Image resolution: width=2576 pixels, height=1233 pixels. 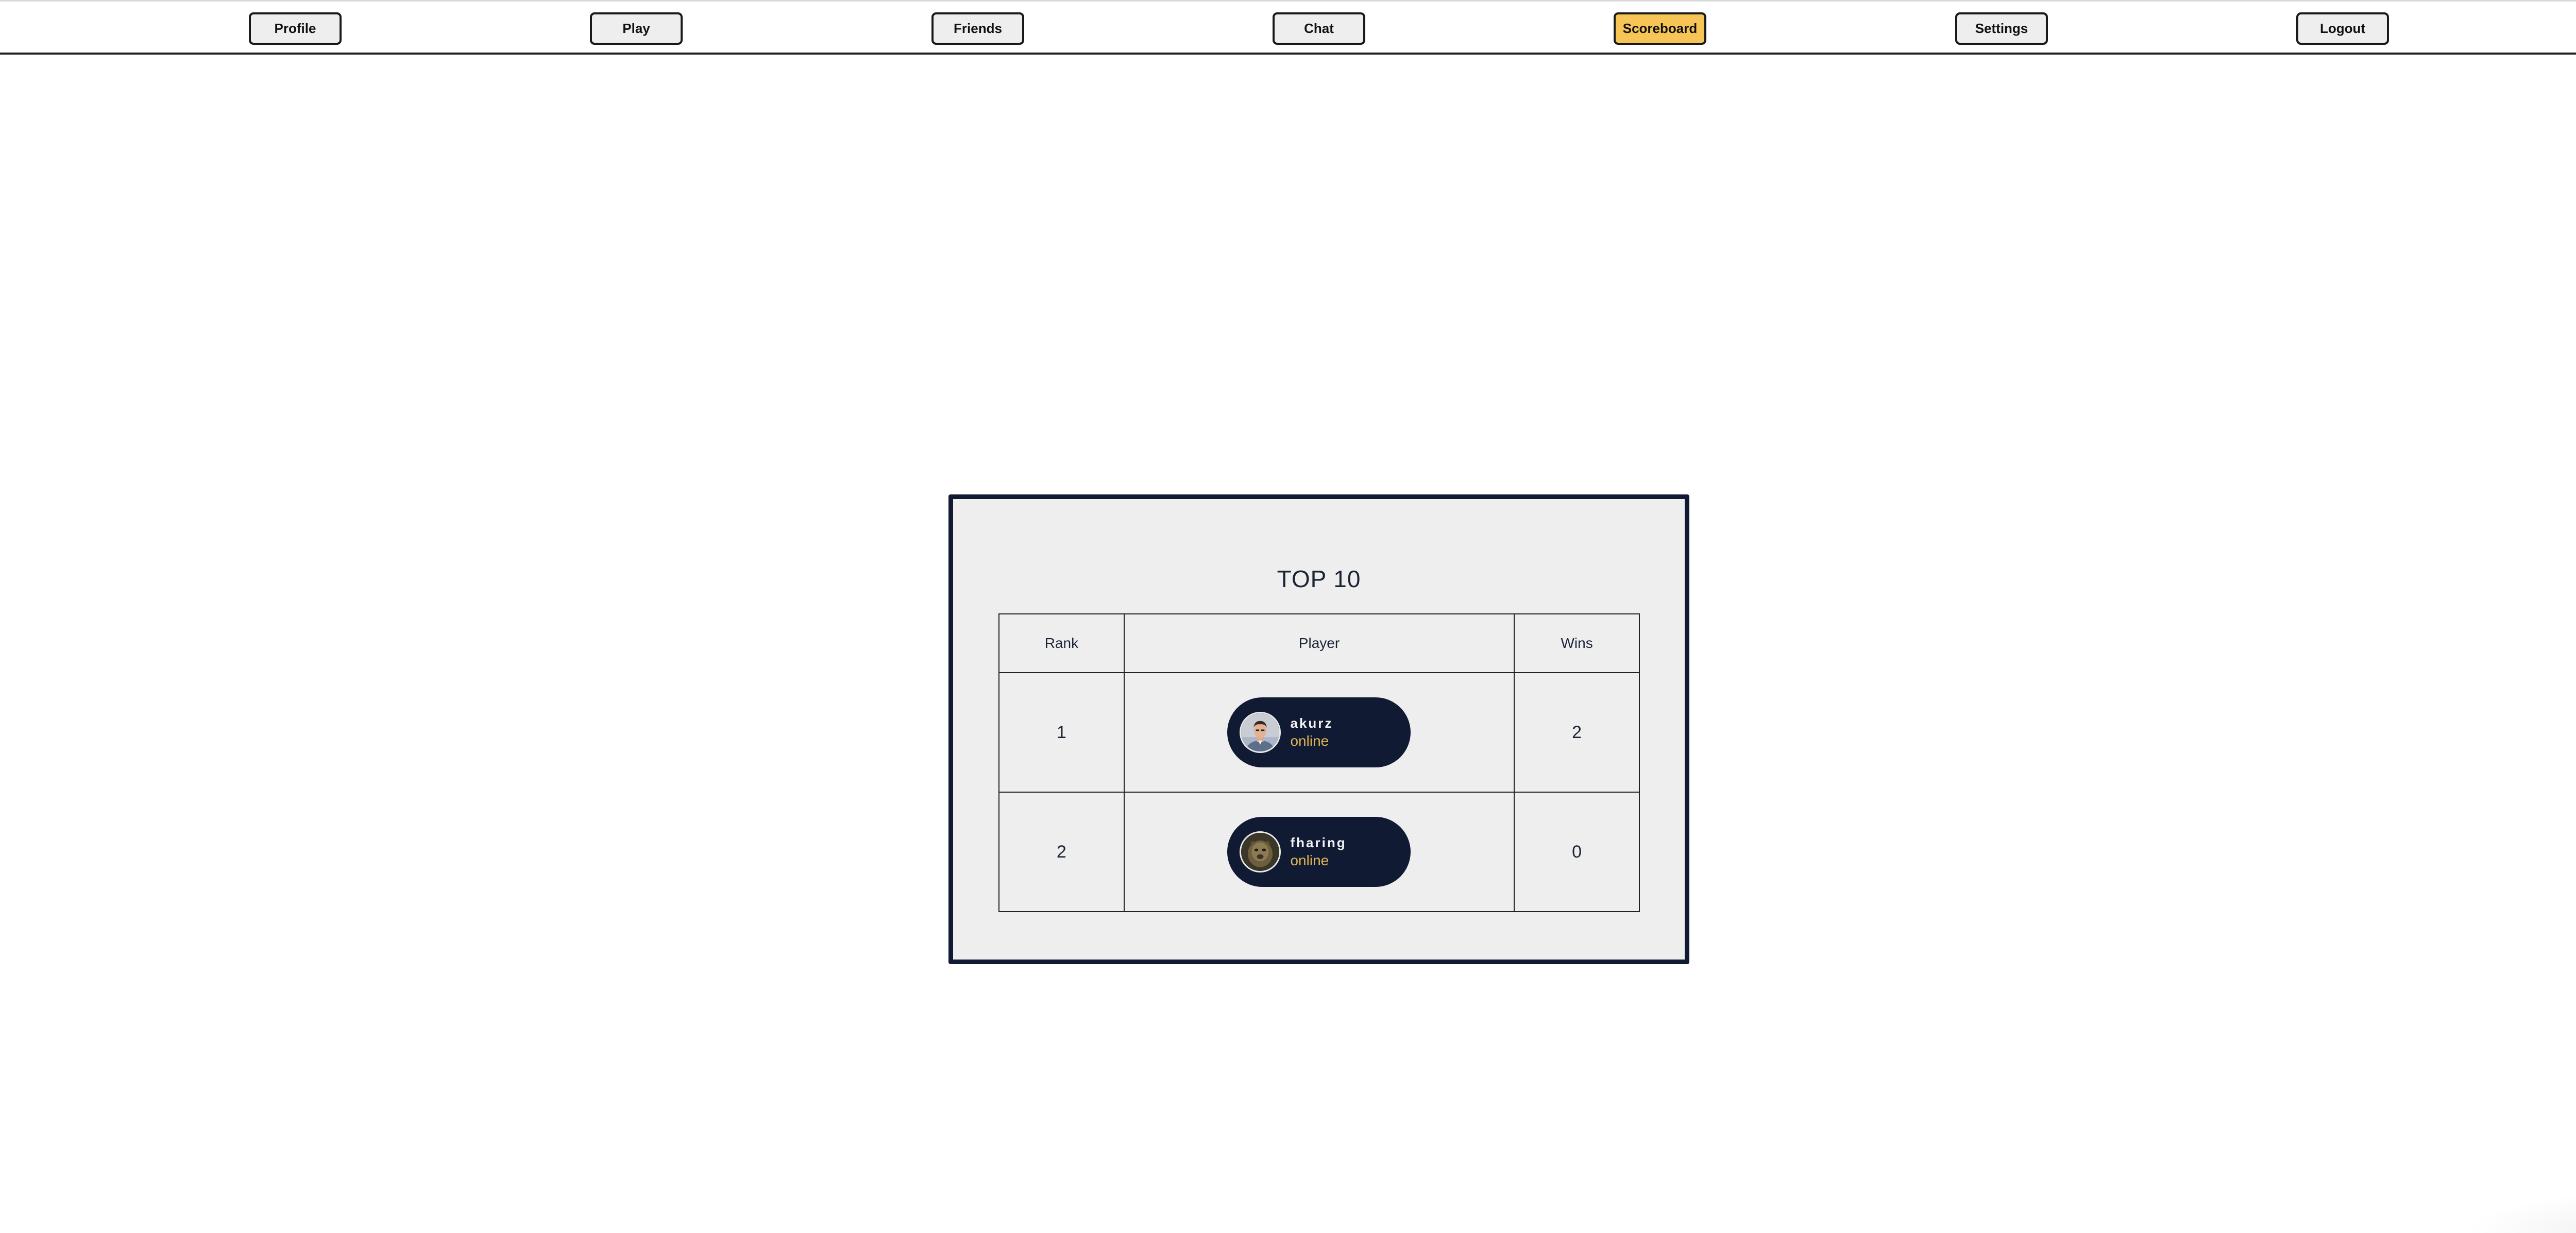 I want to click on nav-profile-button: Profile, so click(x=295, y=29).